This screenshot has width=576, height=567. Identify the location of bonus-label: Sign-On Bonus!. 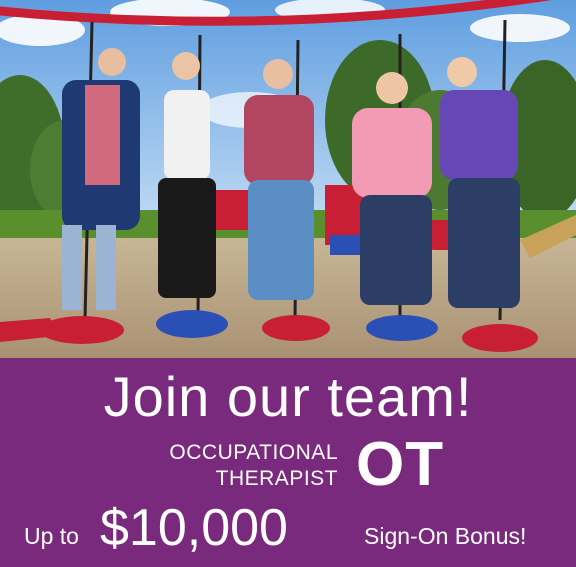
(445, 536).